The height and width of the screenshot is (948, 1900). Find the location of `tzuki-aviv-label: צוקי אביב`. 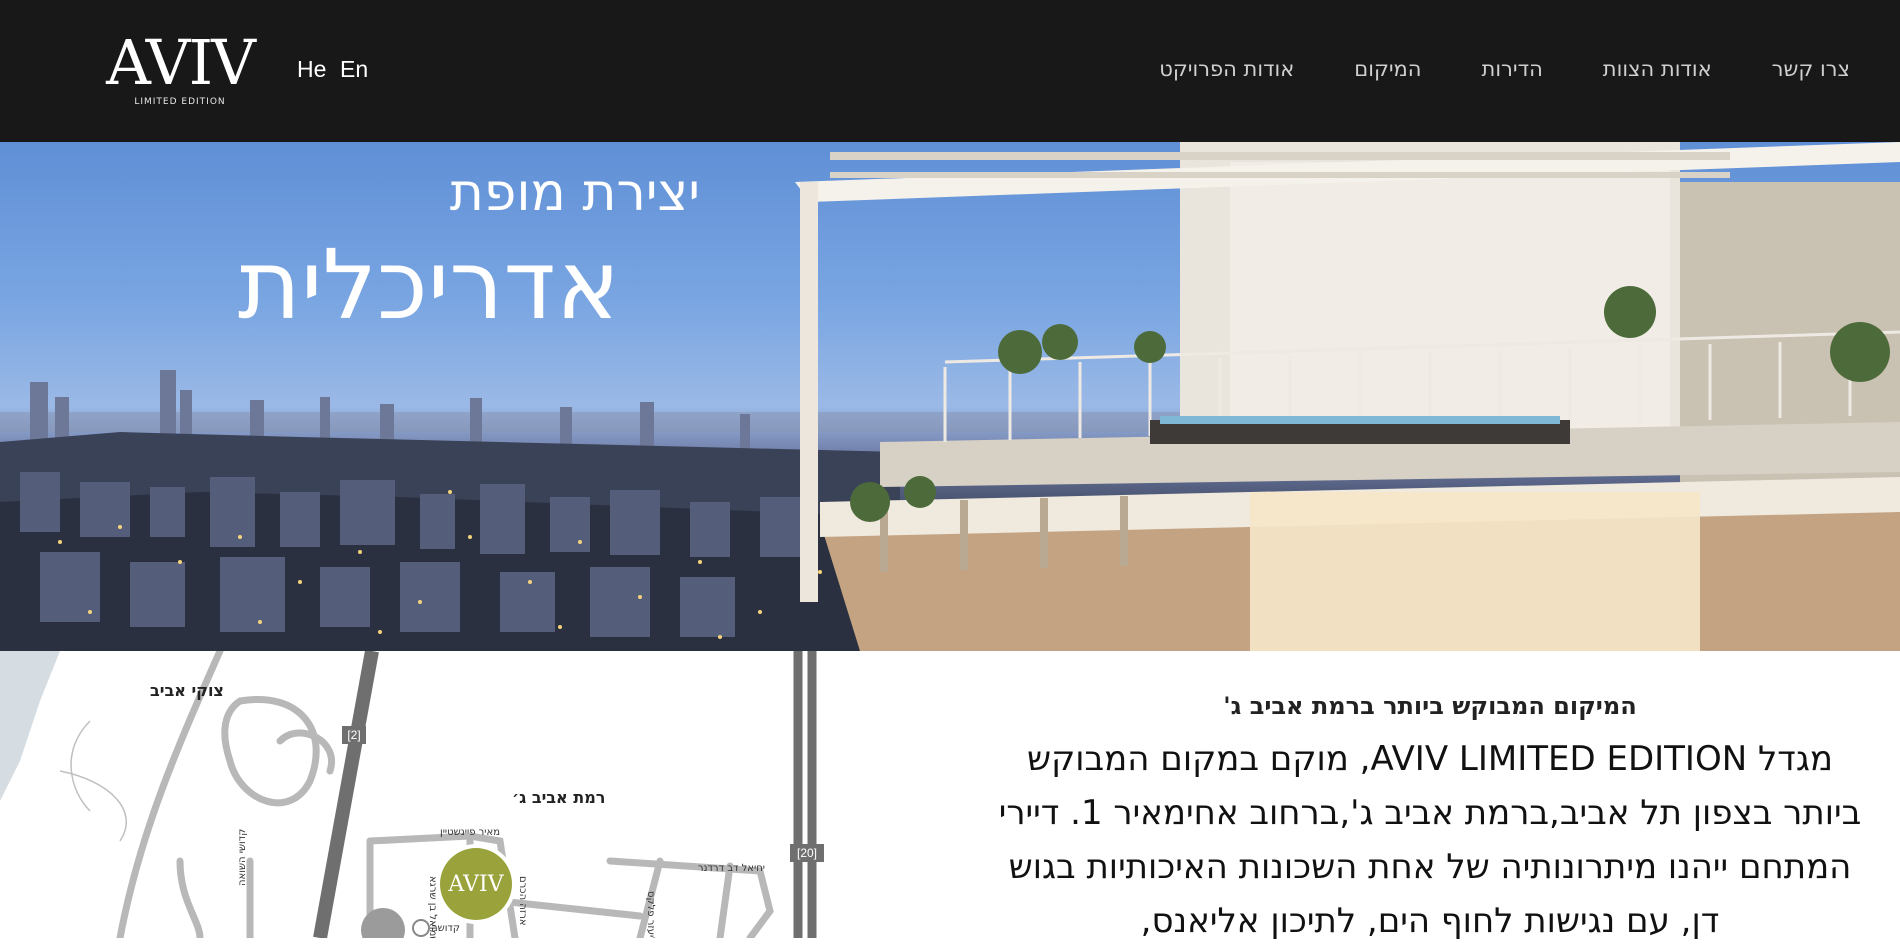

tzuki-aviv-label: צוקי אביב is located at coordinates (187, 690).